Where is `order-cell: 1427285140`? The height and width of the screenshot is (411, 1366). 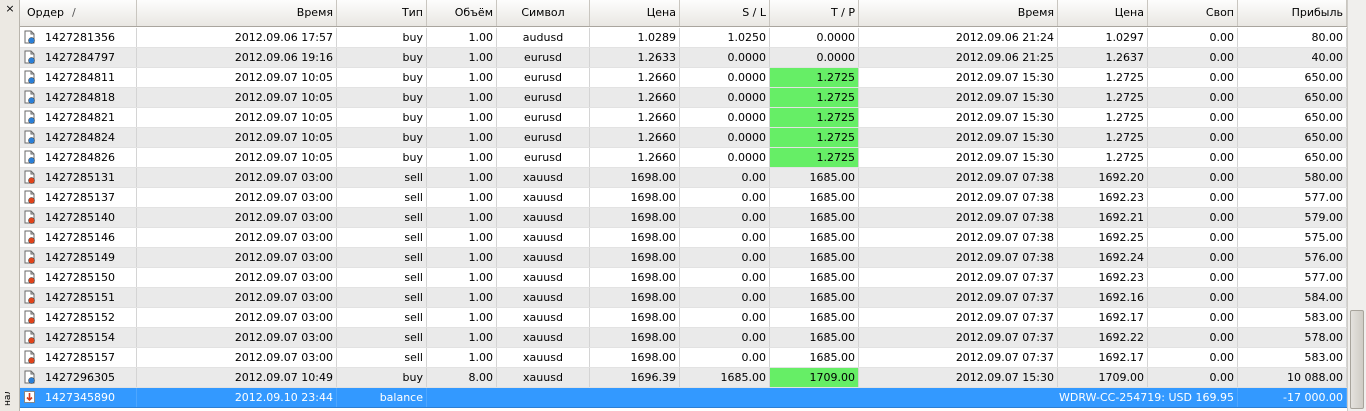
order-cell: 1427285140 is located at coordinates (78, 217).